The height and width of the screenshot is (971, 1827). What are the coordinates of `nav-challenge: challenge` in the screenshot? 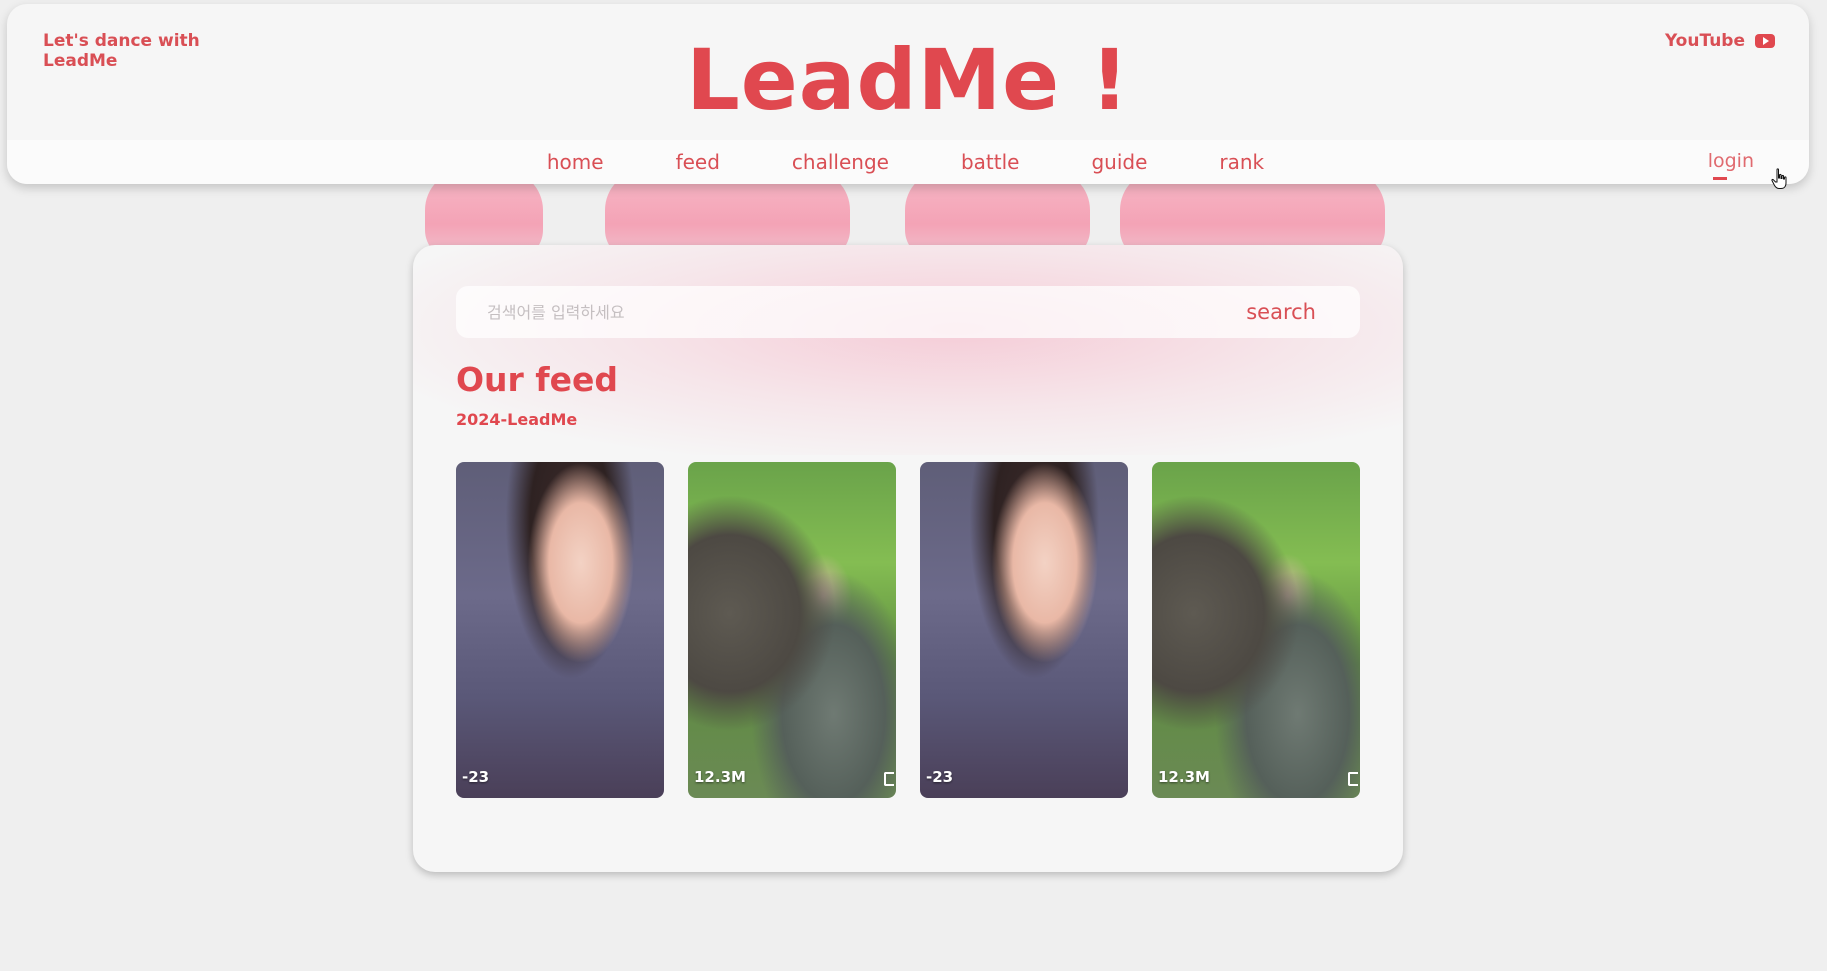 It's located at (840, 162).